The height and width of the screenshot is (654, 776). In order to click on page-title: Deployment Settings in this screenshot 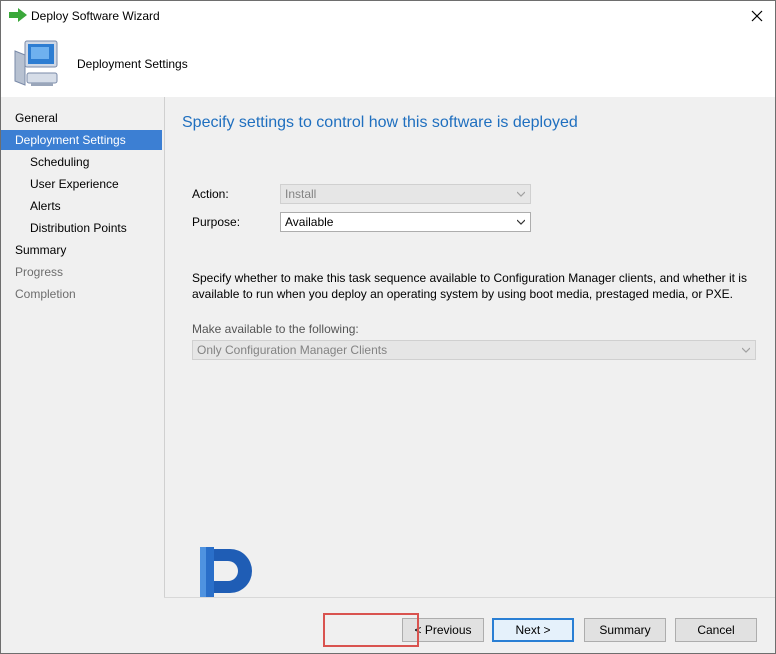, I will do `click(132, 64)`.